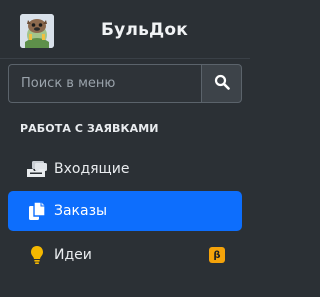  I want to click on documents-icon, so click(37, 211).